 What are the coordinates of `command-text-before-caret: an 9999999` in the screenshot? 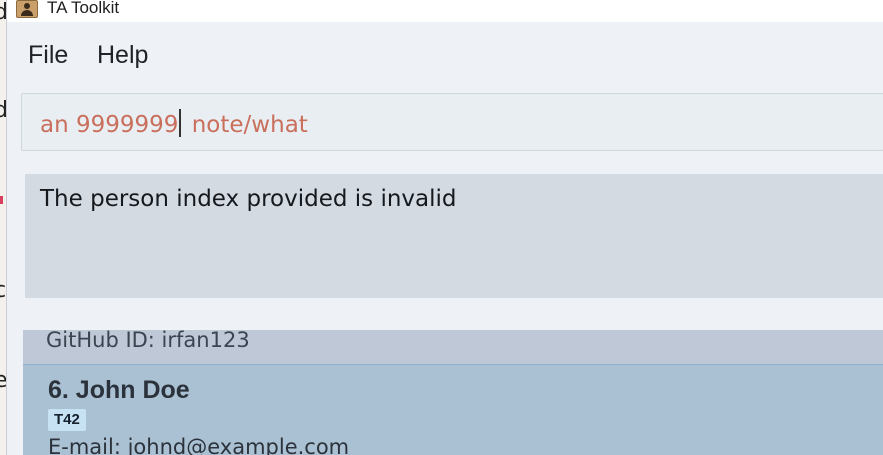 It's located at (109, 125).